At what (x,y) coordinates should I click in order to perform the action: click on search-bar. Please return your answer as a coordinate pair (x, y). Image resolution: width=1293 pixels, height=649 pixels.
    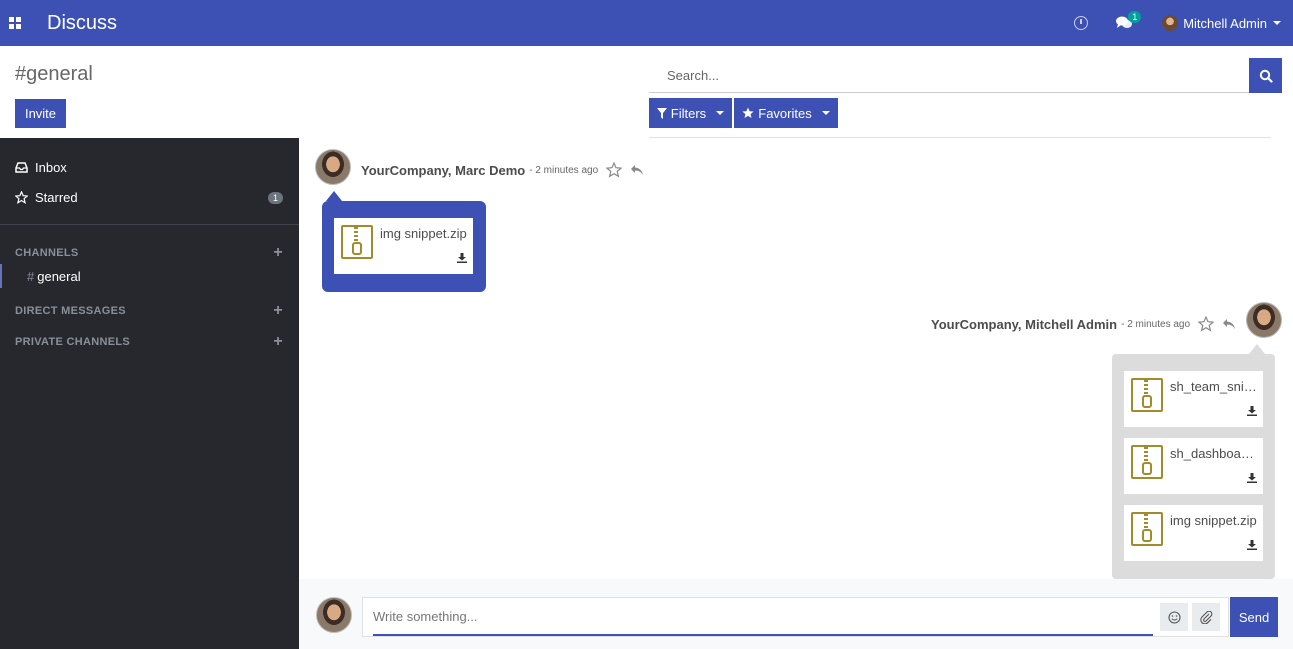
    Looking at the image, I should click on (949, 75).